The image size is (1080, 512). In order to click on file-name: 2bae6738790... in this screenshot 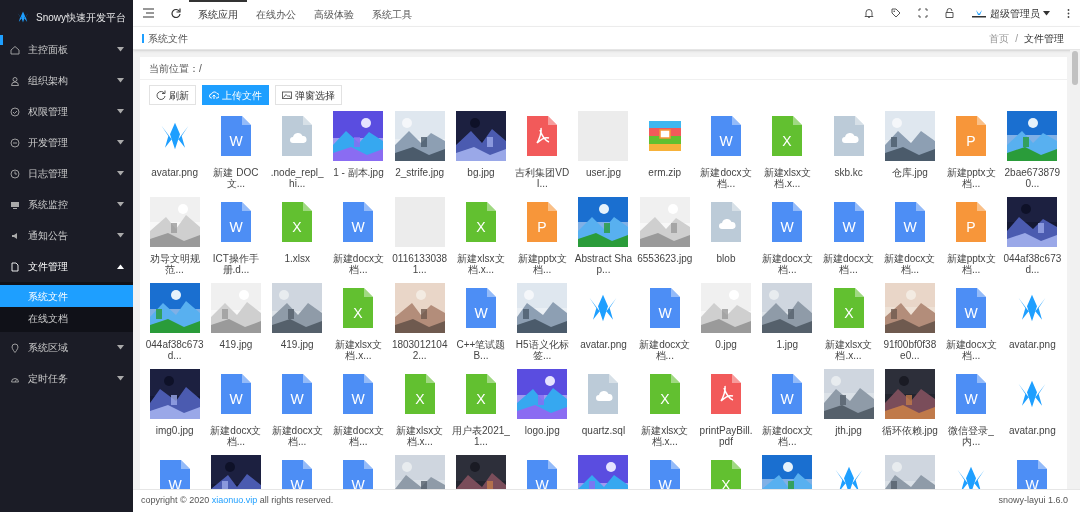, I will do `click(1032, 178)`.